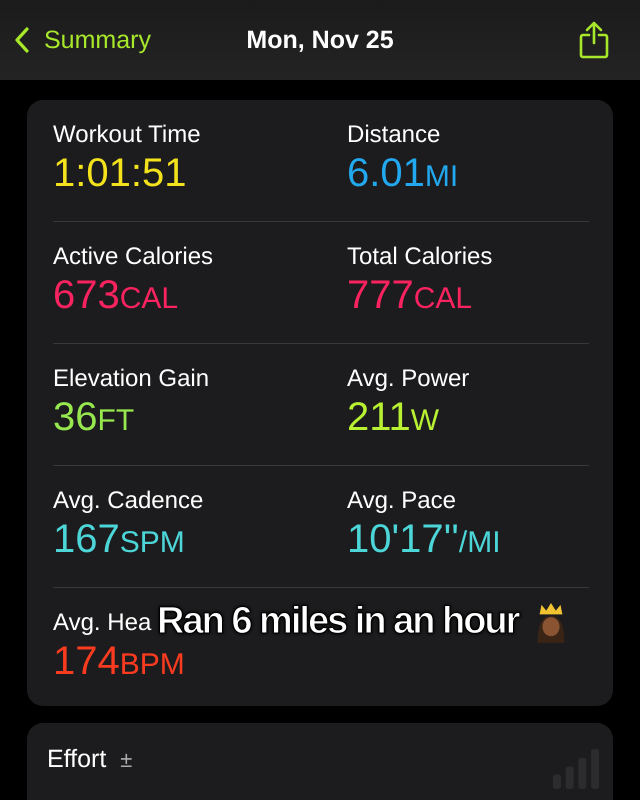 The width and height of the screenshot is (640, 800). What do you see at coordinates (127, 135) in the screenshot?
I see `metric-label: Workout Time` at bounding box center [127, 135].